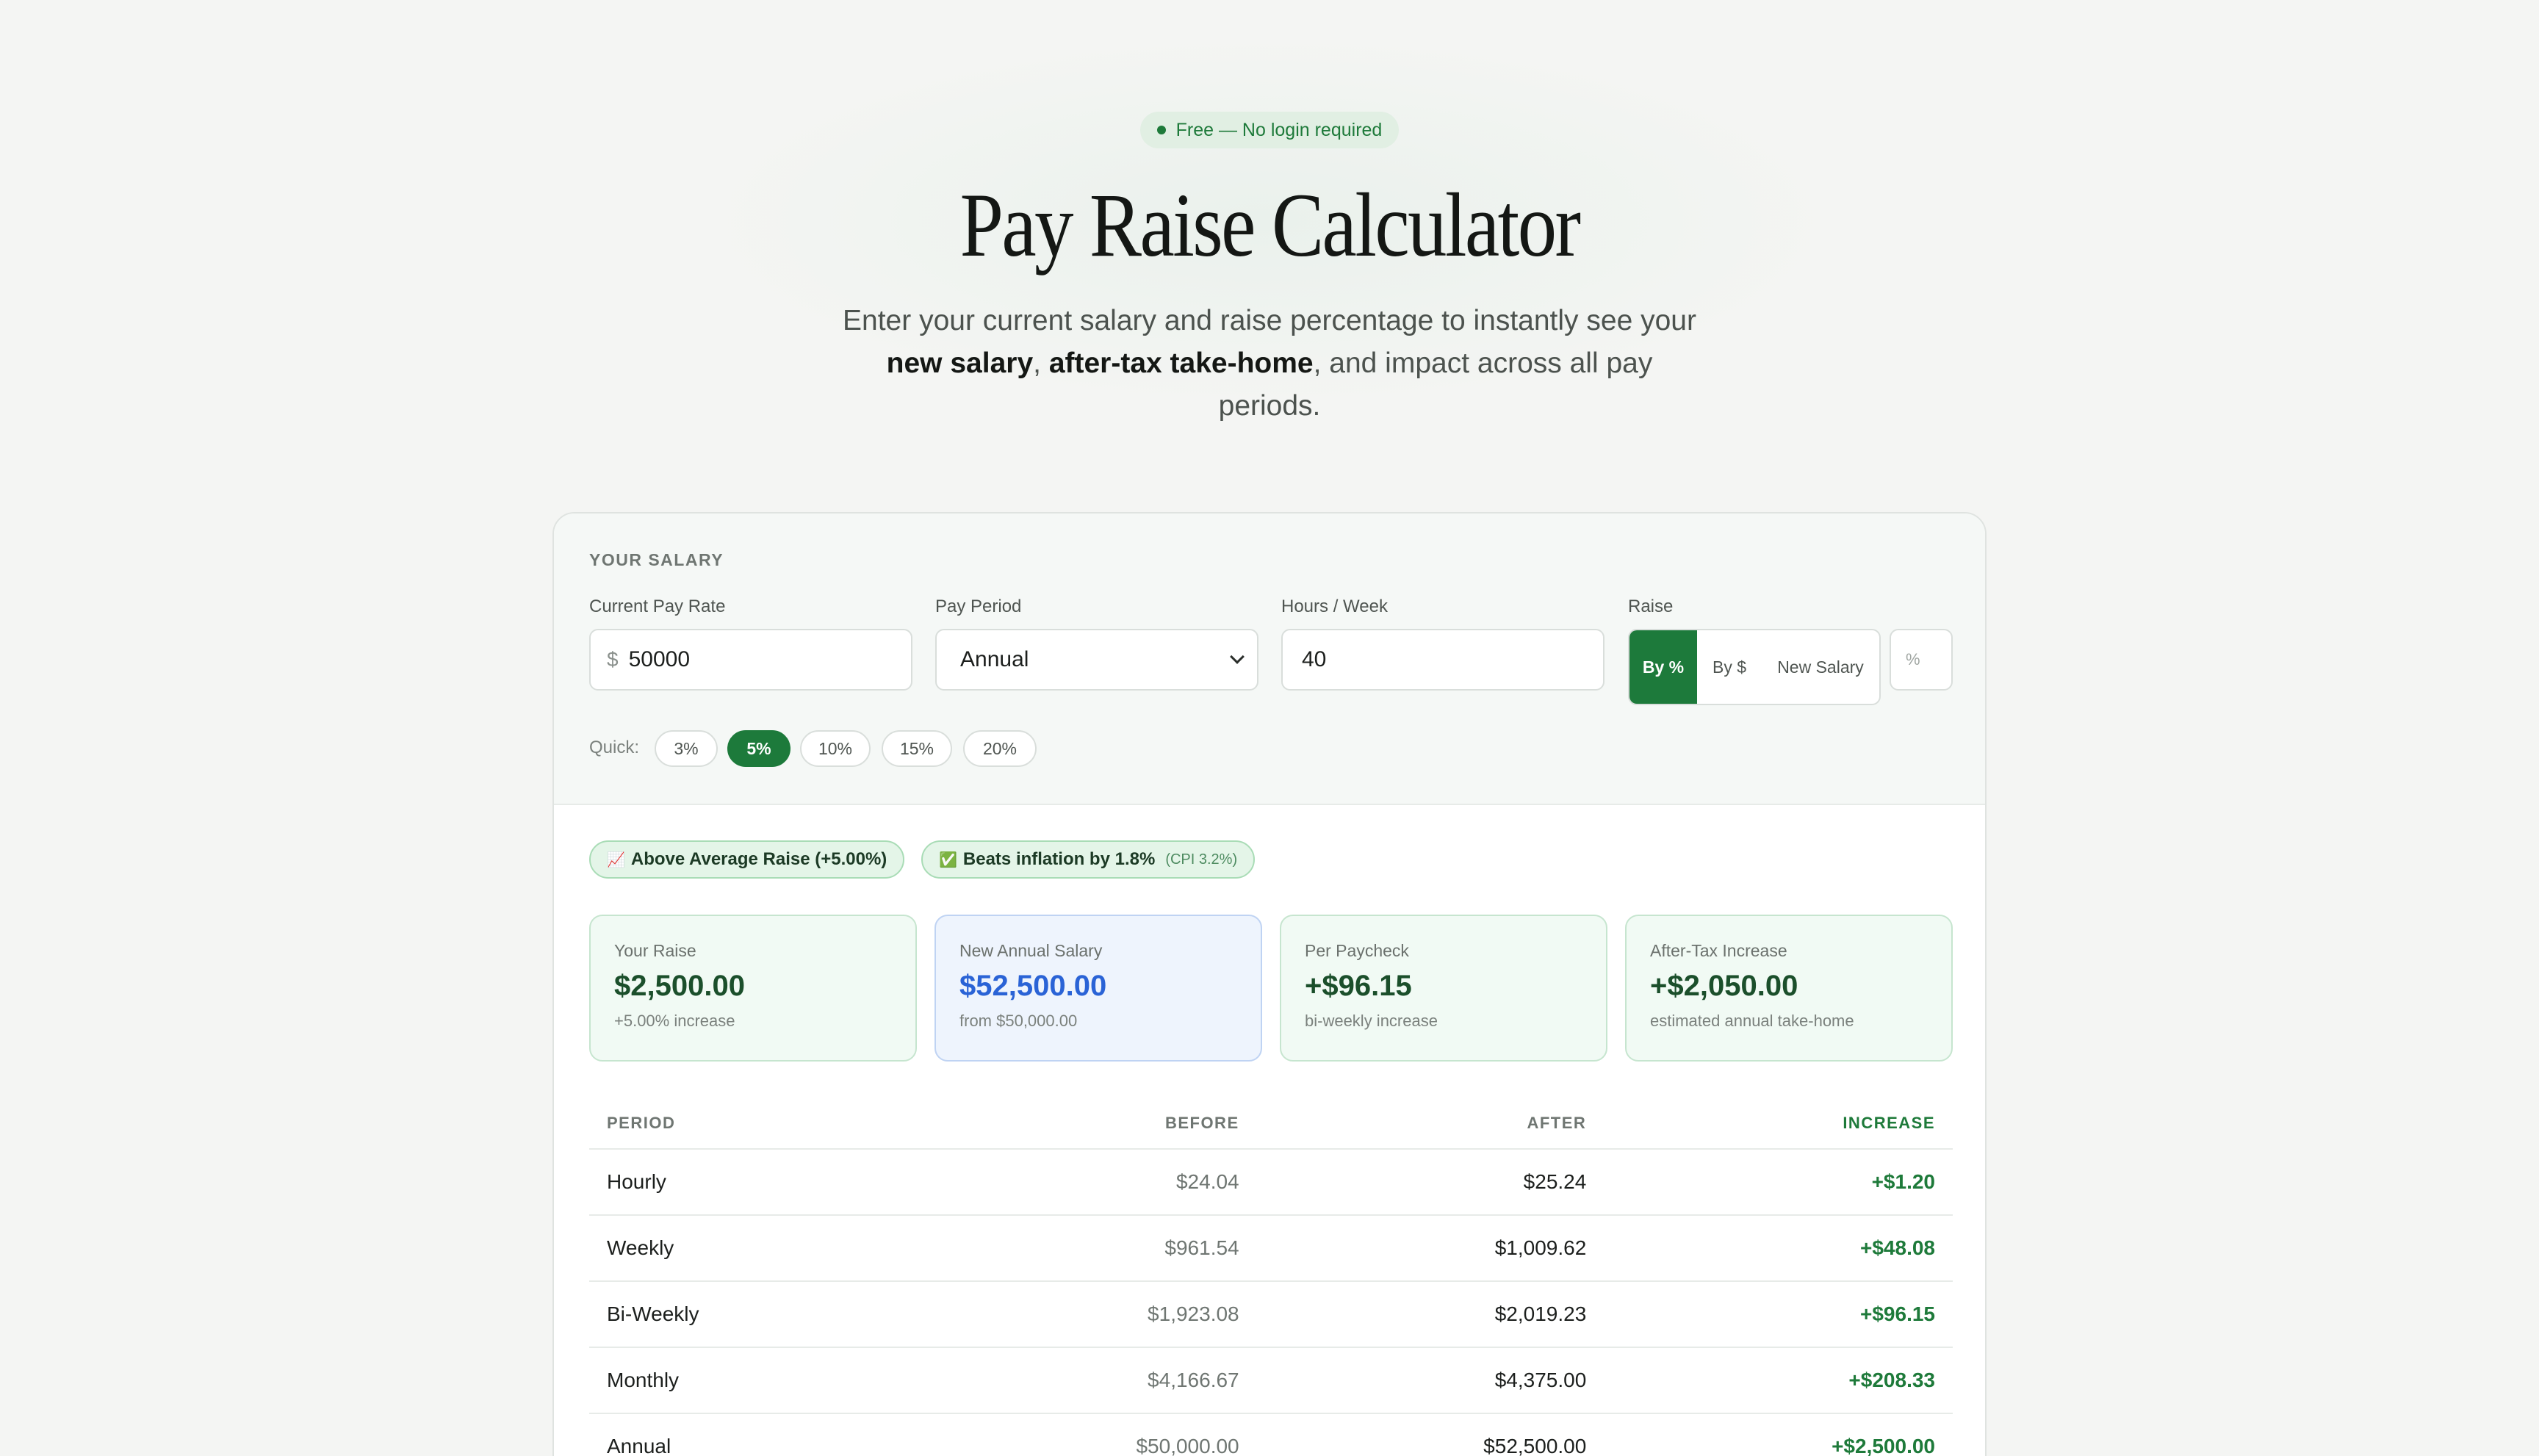 The width and height of the screenshot is (2539, 1456). What do you see at coordinates (1752, 1021) in the screenshot?
I see `stat-note: estimated annual take-home` at bounding box center [1752, 1021].